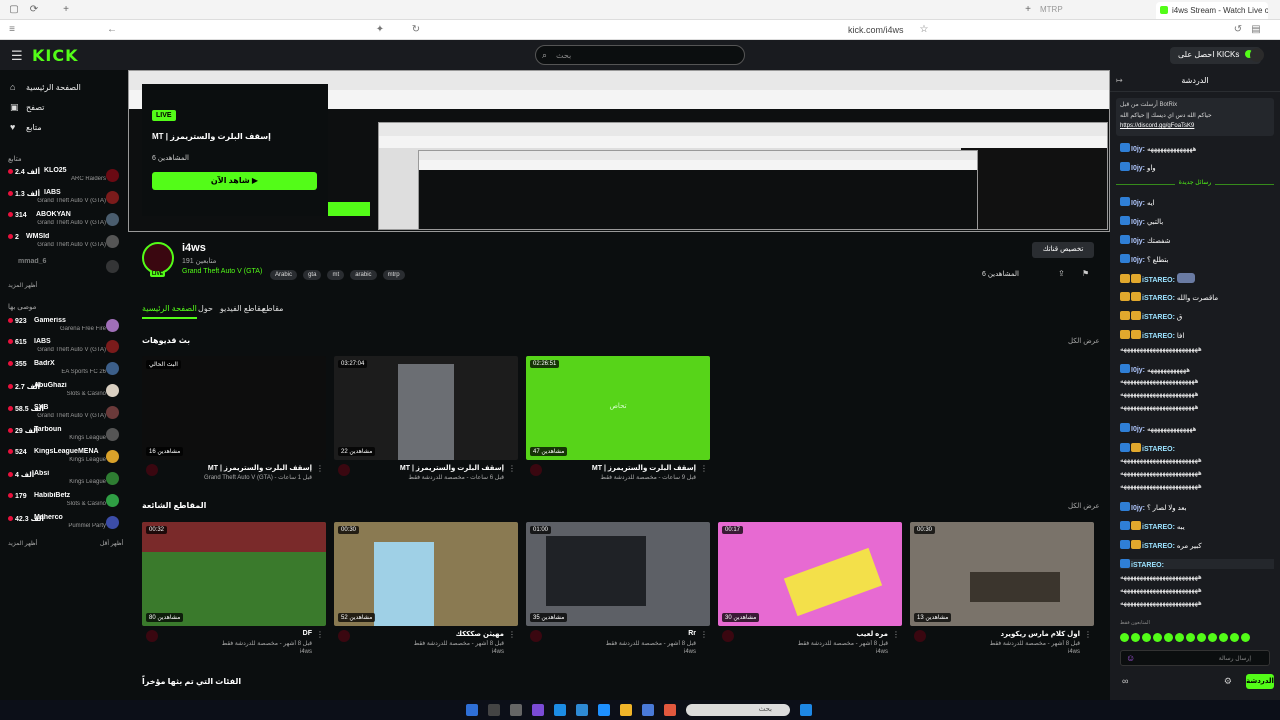 This screenshot has width=1280, height=720. Describe the element at coordinates (1197, 221) in the screenshot. I see `chat-message: I0jy: بالتبي` at that location.